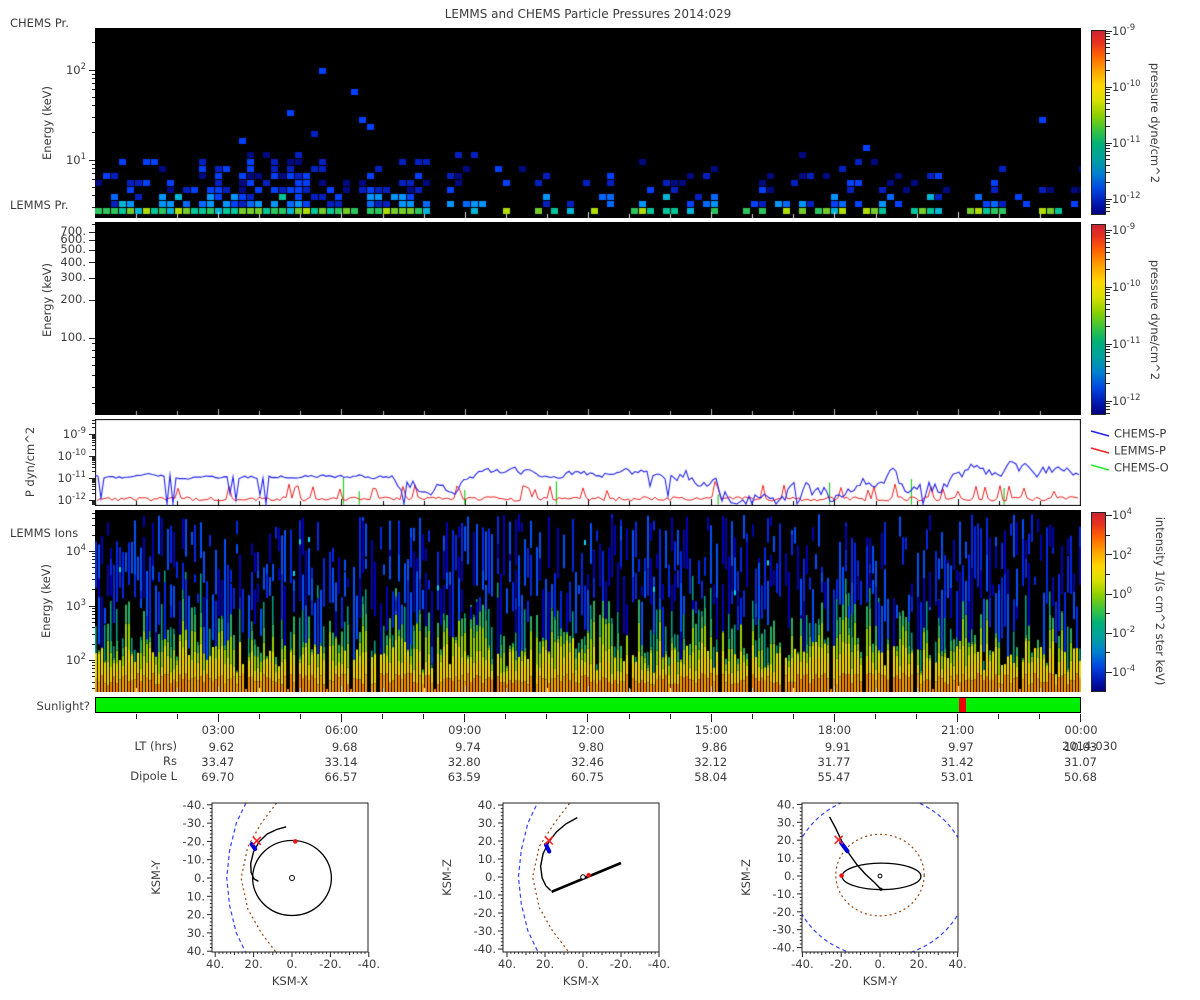 The width and height of the screenshot is (1200, 1000). I want to click on x-axis-tick-label: 40., so click(957, 964).